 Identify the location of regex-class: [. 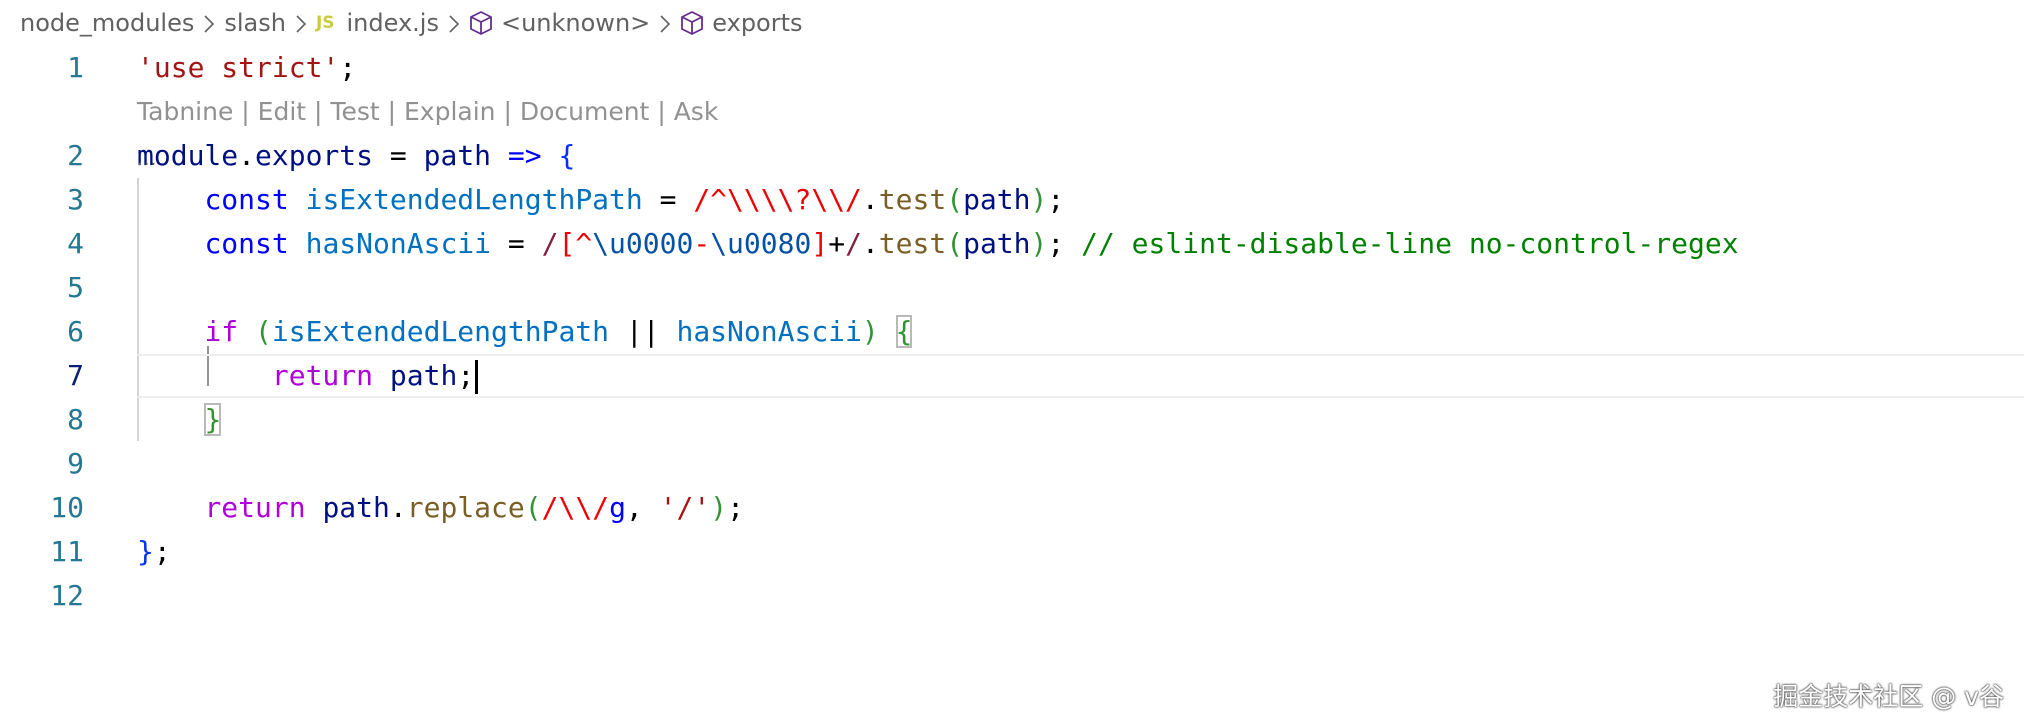
(567, 243).